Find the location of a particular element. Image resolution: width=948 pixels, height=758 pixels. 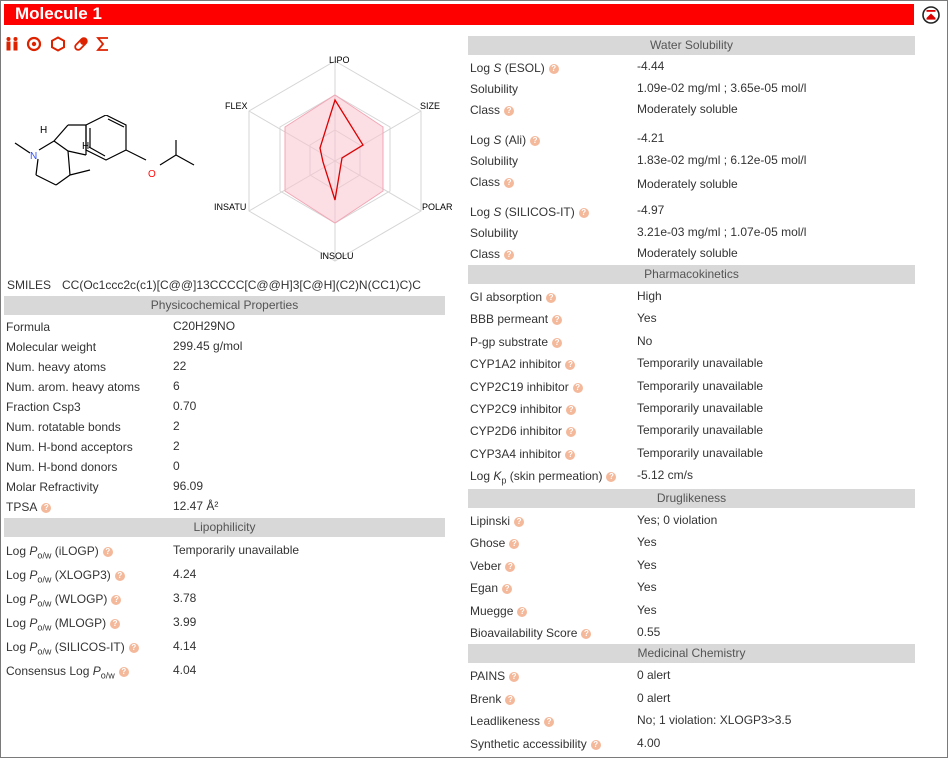

property-label-text: Num. H-bond acceptors is located at coordinates (69, 447).